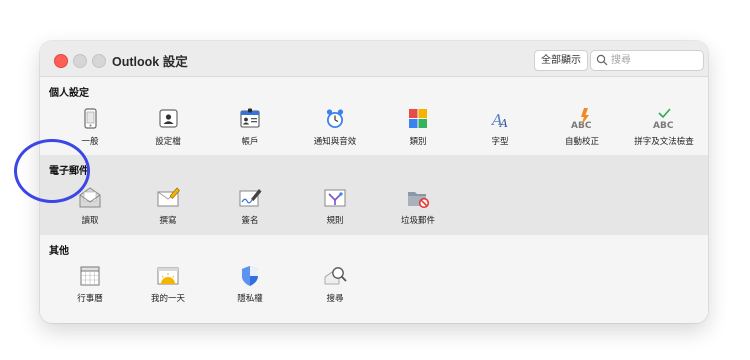 The width and height of the screenshot is (750, 360). I want to click on zoom-window-button, so click(99, 61).